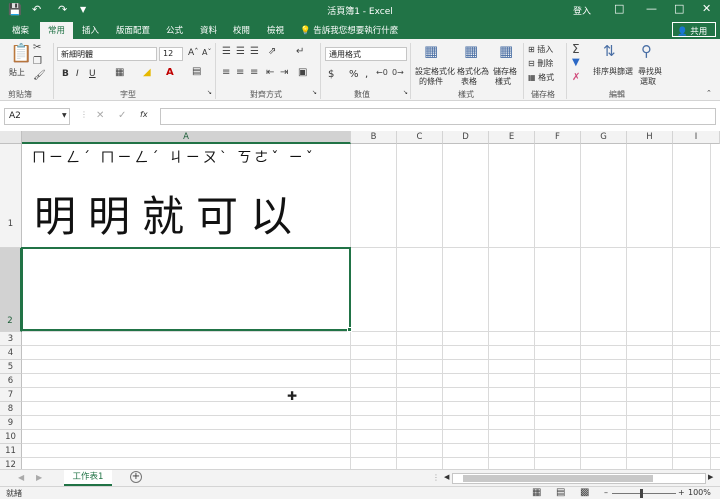 The width and height of the screenshot is (720, 499). Describe the element at coordinates (11, 409) in the screenshot. I see `row-header: 8` at that location.